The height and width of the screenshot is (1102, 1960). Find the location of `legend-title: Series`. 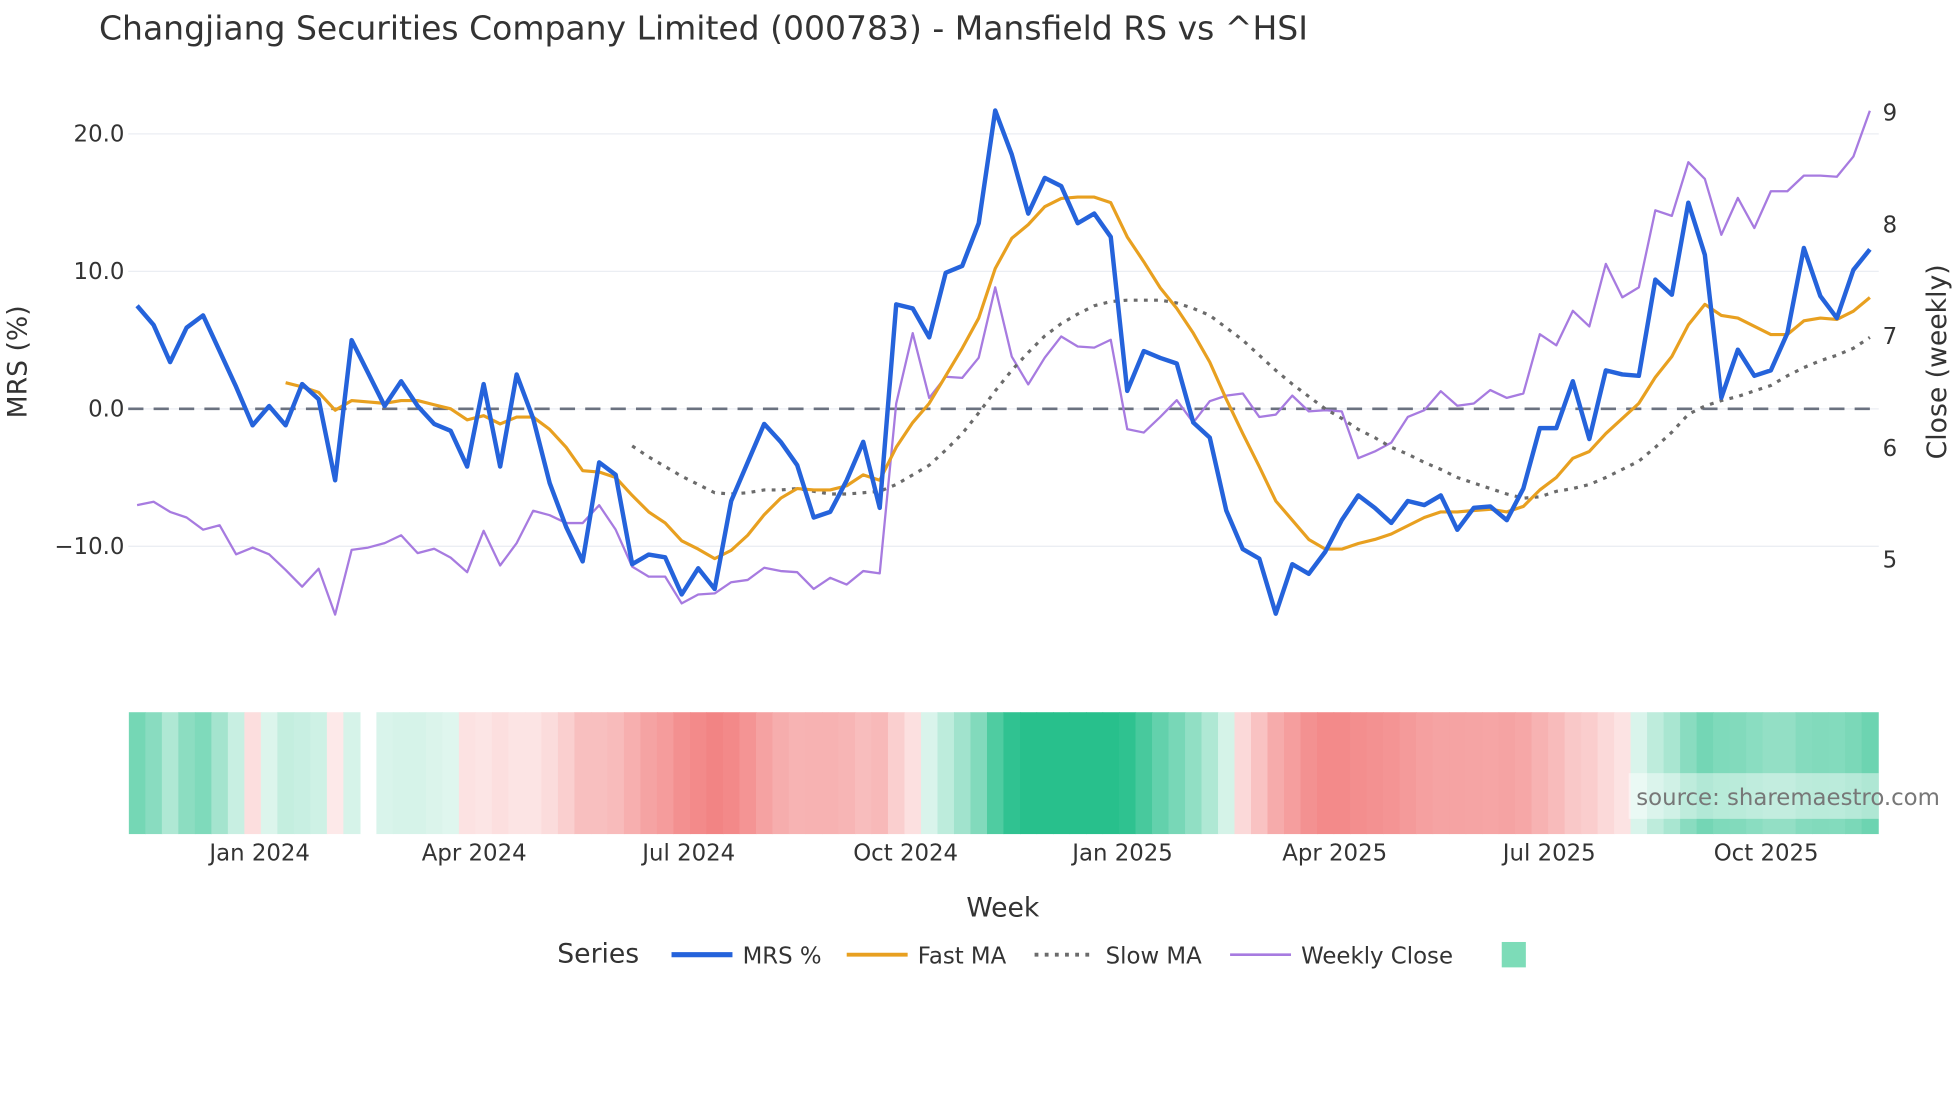

legend-title: Series is located at coordinates (598, 953).